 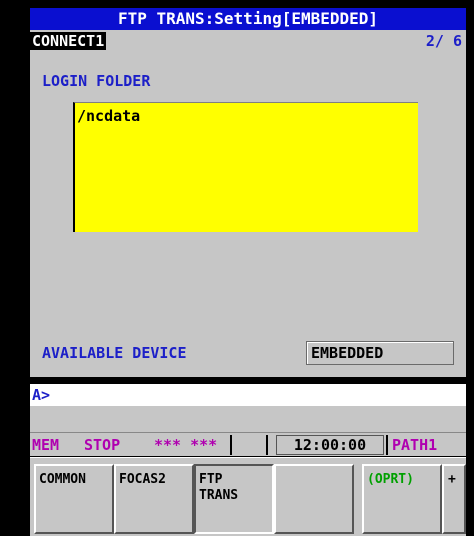 What do you see at coordinates (68, 41) in the screenshot?
I see `connection-label: CONNECT1` at bounding box center [68, 41].